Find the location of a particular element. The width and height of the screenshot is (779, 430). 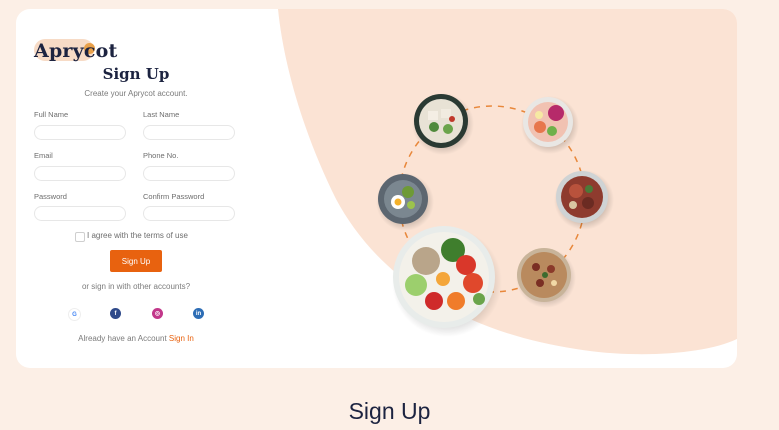

already-account-text: Already have an Account Sign In is located at coordinates (136, 338).